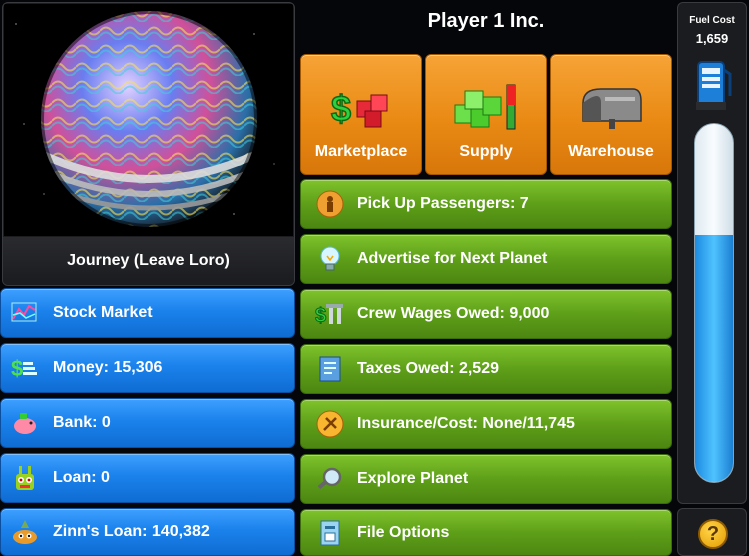  I want to click on magnifier-icon, so click(330, 479).